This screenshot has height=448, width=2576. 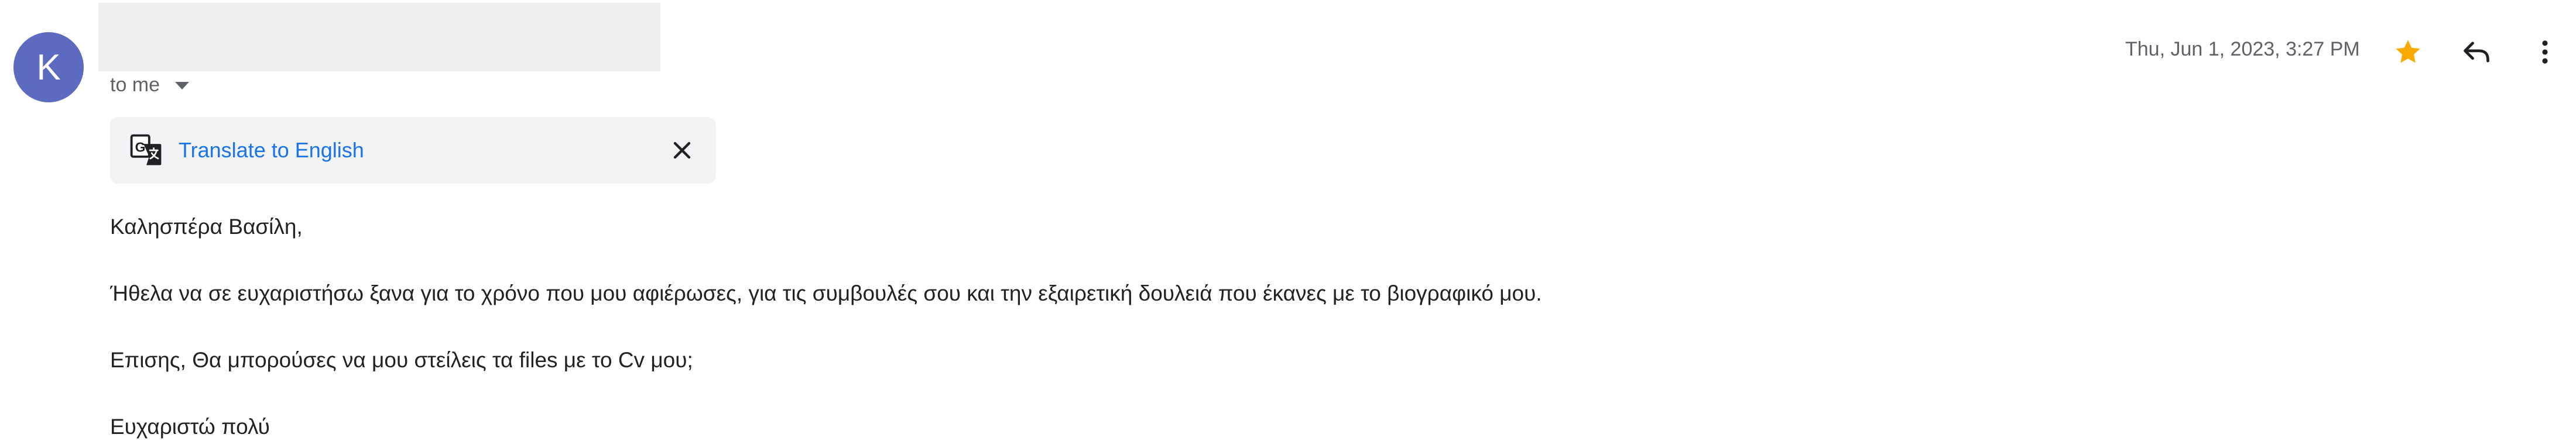 I want to click on recipient-label: to me, so click(x=135, y=85).